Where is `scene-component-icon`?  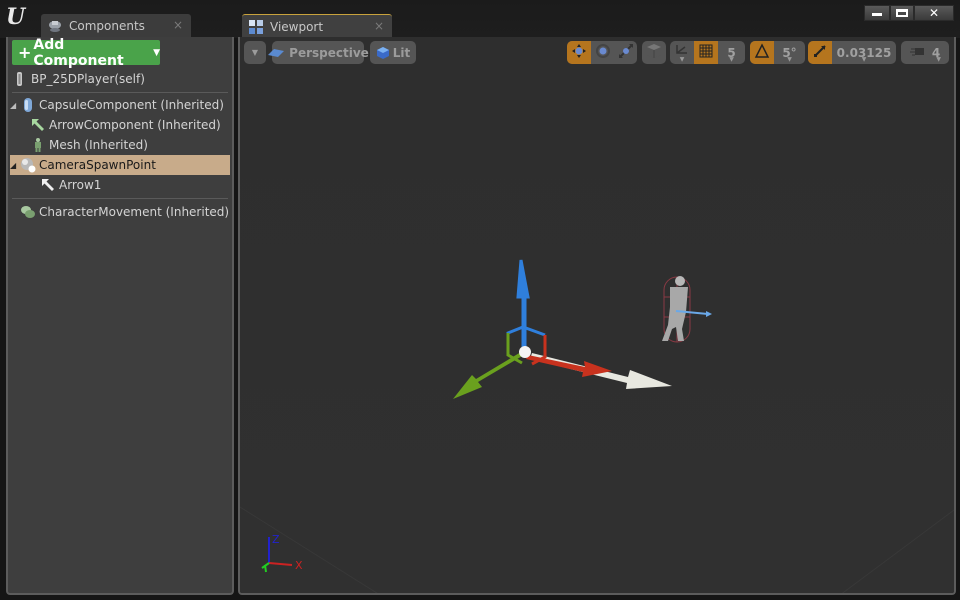 scene-component-icon is located at coordinates (28, 165).